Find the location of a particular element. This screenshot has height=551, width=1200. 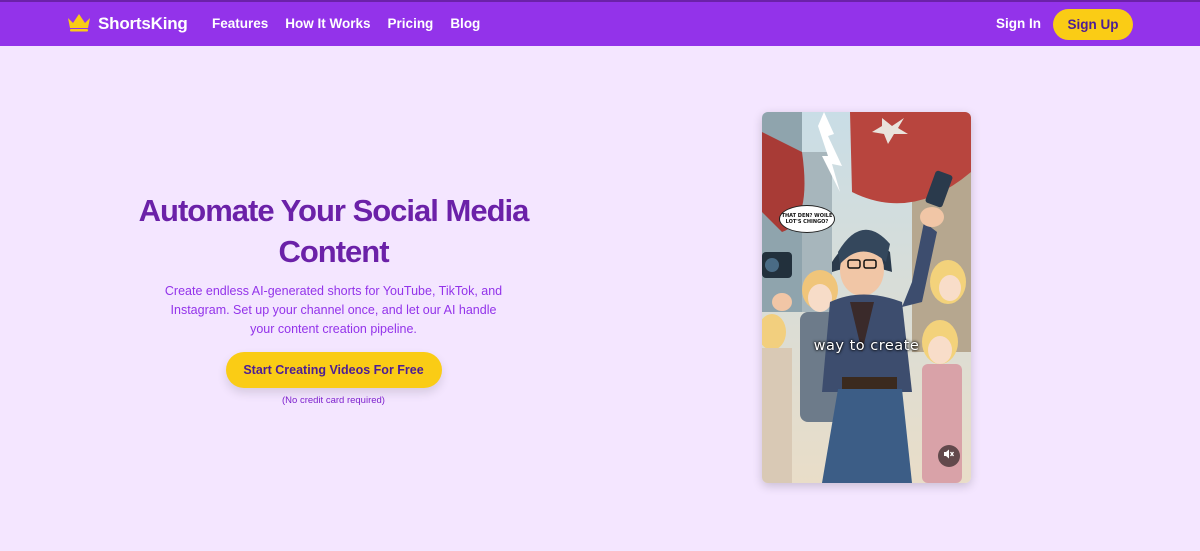

speech-bubble: THAT DEN? WOILE LOT'S CHINGO? is located at coordinates (807, 219).